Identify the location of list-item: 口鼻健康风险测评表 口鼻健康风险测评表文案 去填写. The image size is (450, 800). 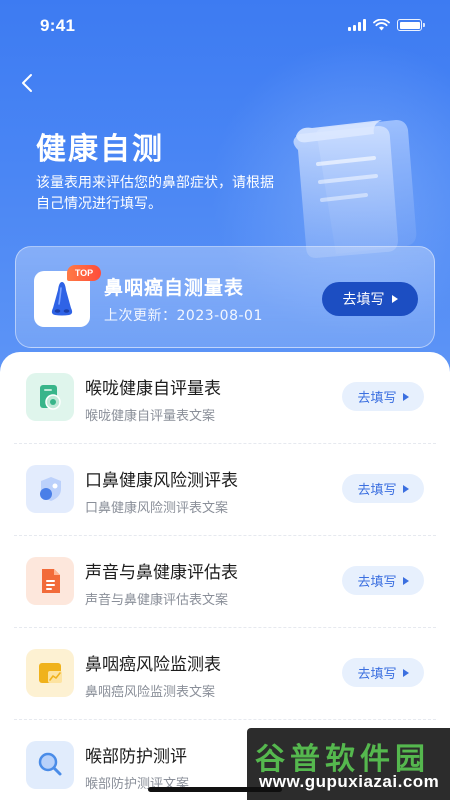
(225, 490).